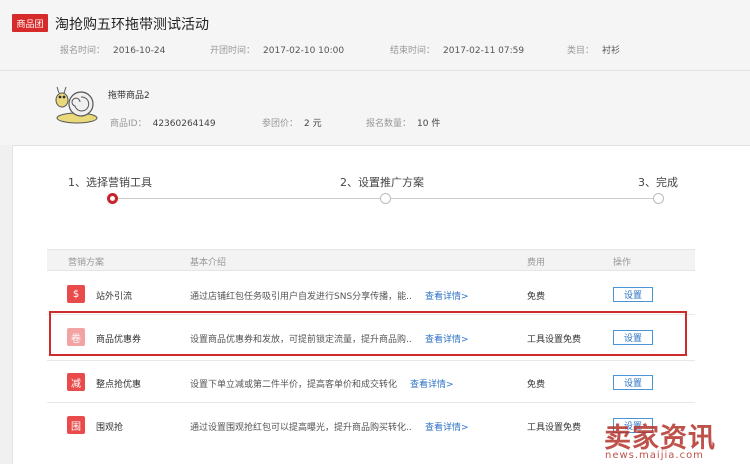 This screenshot has height=464, width=750. What do you see at coordinates (429, 124) in the screenshot?
I see `product-quantity-value: 10 件` at bounding box center [429, 124].